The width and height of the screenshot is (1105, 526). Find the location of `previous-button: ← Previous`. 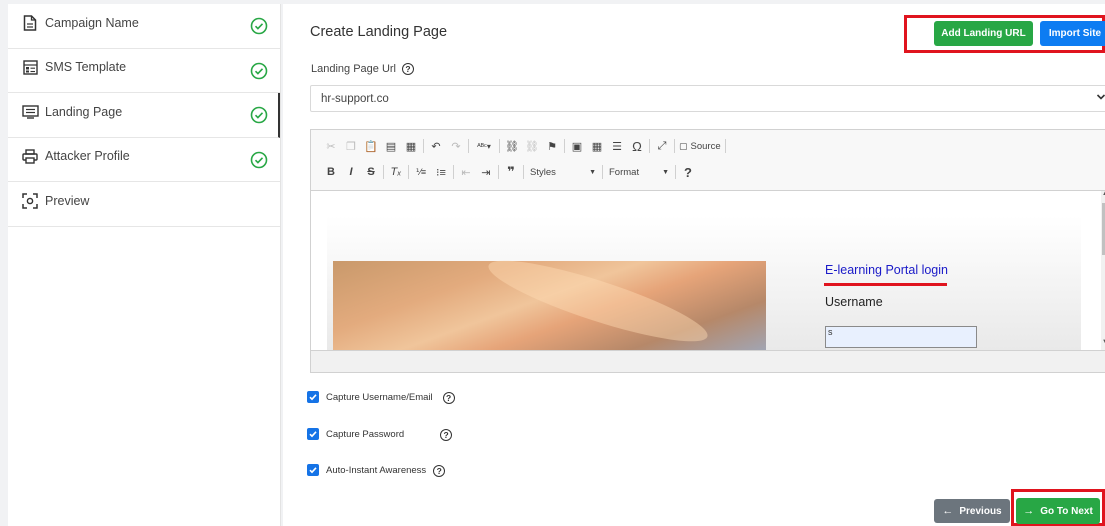

previous-button: ← Previous is located at coordinates (972, 511).